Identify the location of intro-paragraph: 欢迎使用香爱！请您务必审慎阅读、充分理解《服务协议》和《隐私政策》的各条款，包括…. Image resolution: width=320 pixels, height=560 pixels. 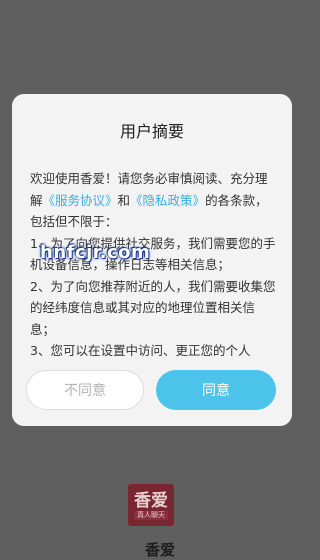
(153, 200).